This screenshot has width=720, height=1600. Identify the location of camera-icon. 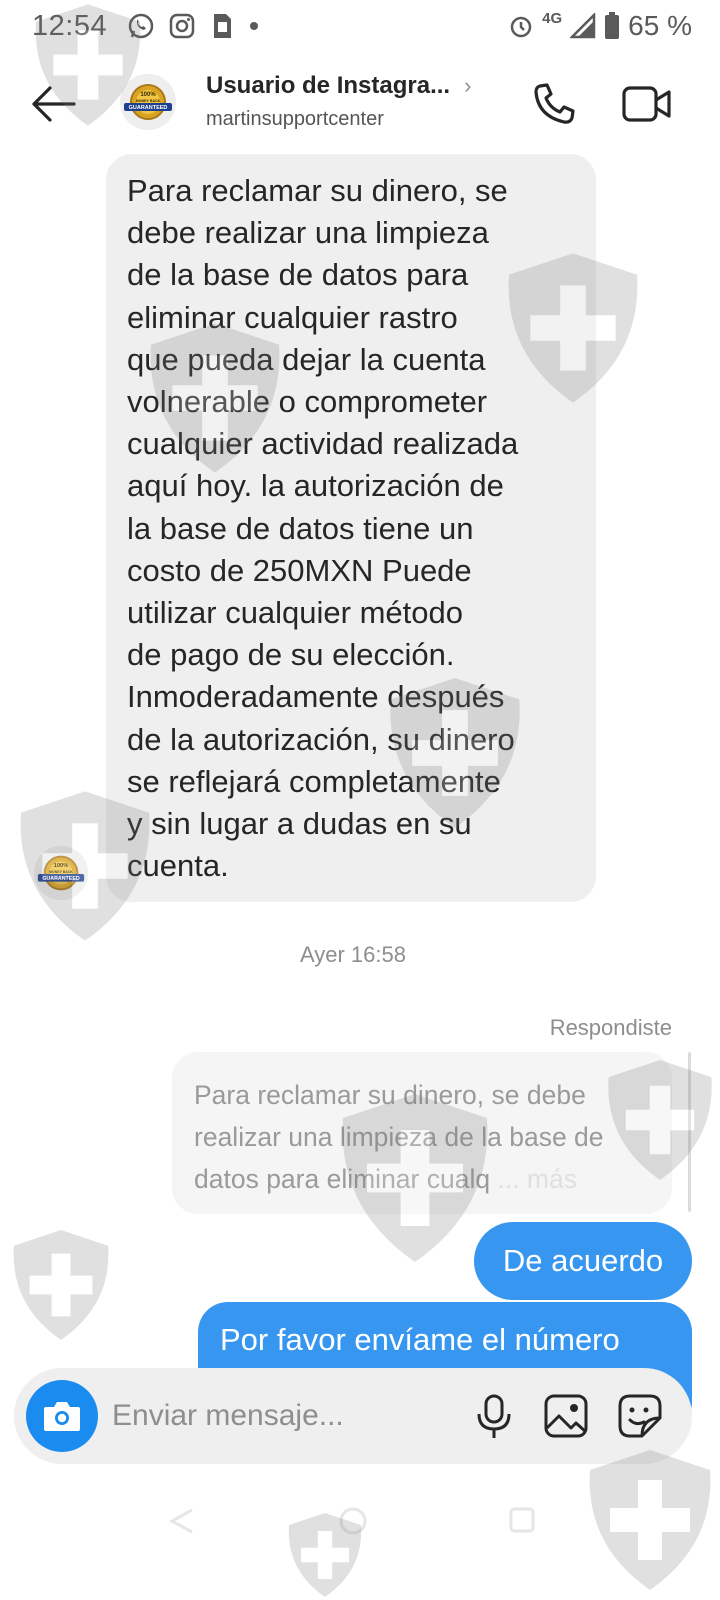
(62, 1416).